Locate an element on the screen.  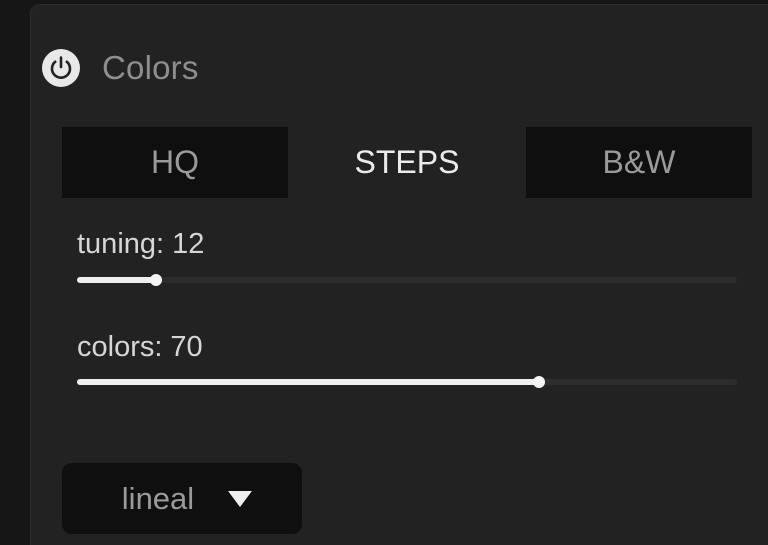
tuning-label: tuning: 12 is located at coordinates (141, 244).